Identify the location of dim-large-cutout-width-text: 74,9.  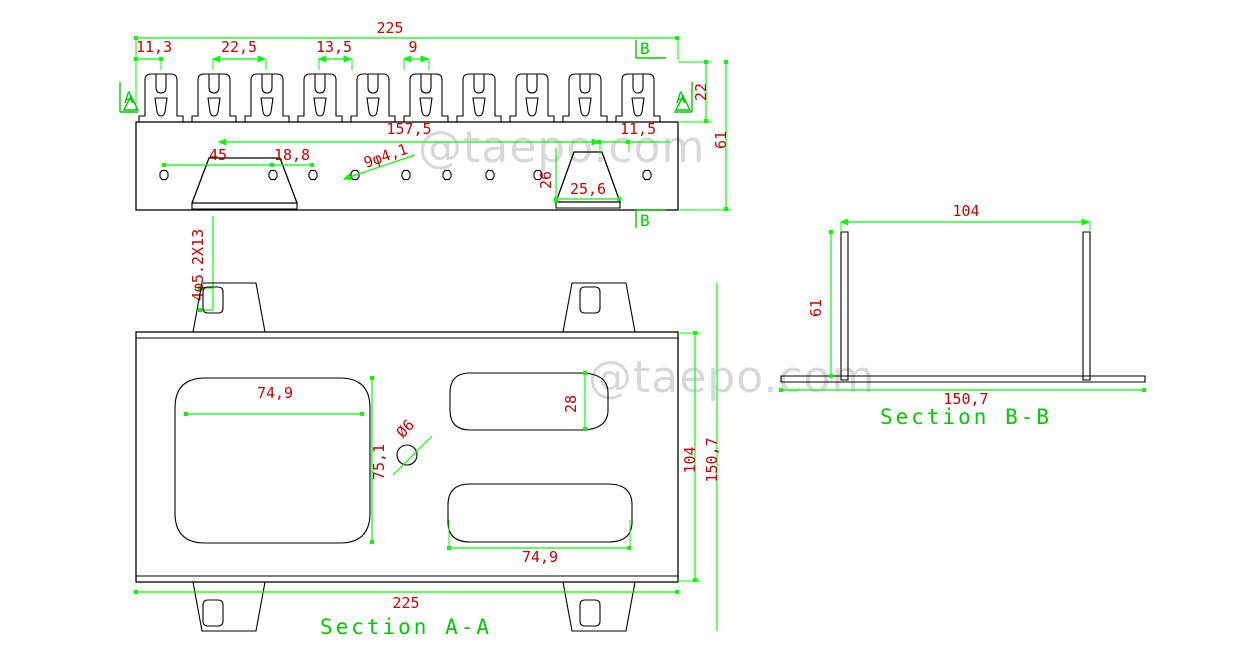
(275, 393).